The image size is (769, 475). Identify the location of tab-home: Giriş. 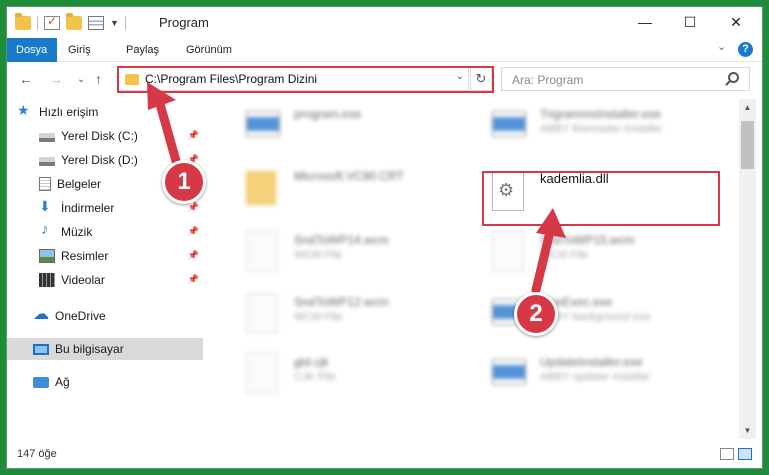
(79, 50).